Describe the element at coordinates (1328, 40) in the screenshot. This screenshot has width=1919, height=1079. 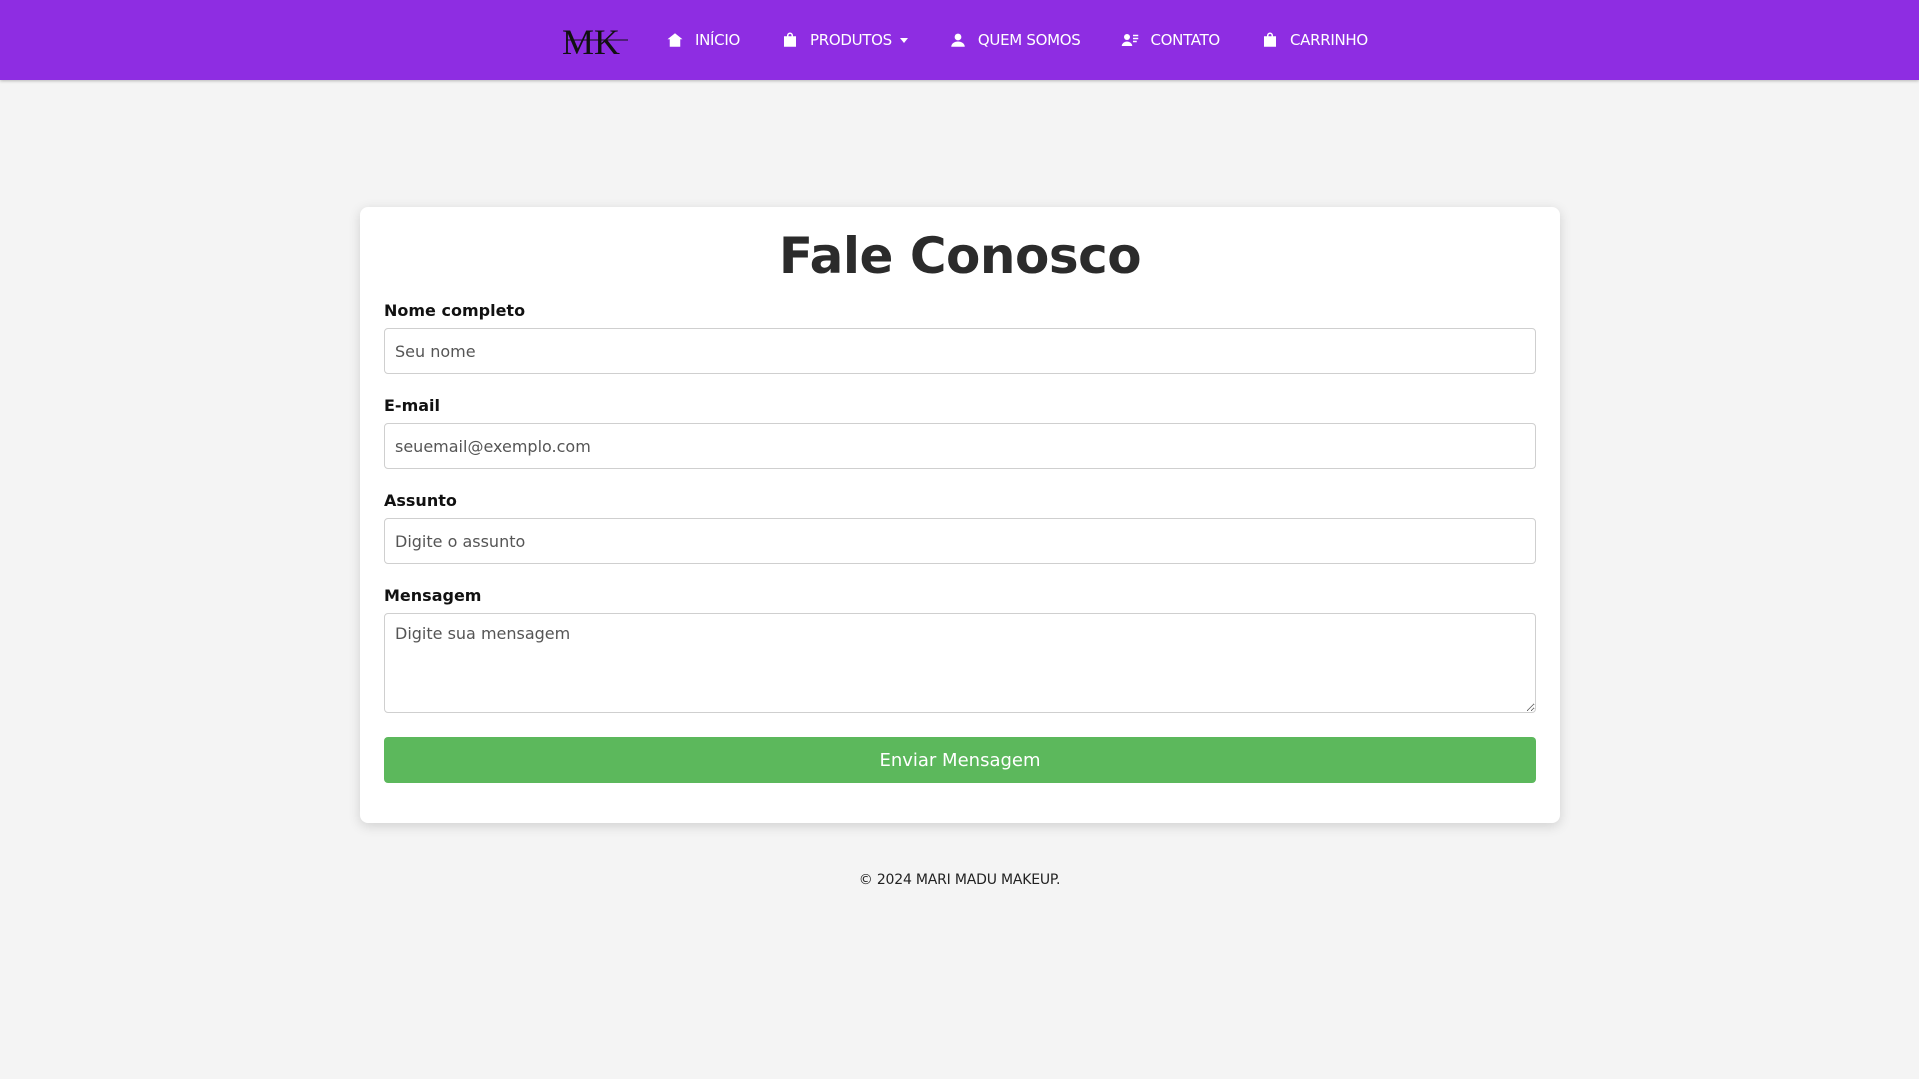
I see `nav-item-label: CARRINHO` at that location.